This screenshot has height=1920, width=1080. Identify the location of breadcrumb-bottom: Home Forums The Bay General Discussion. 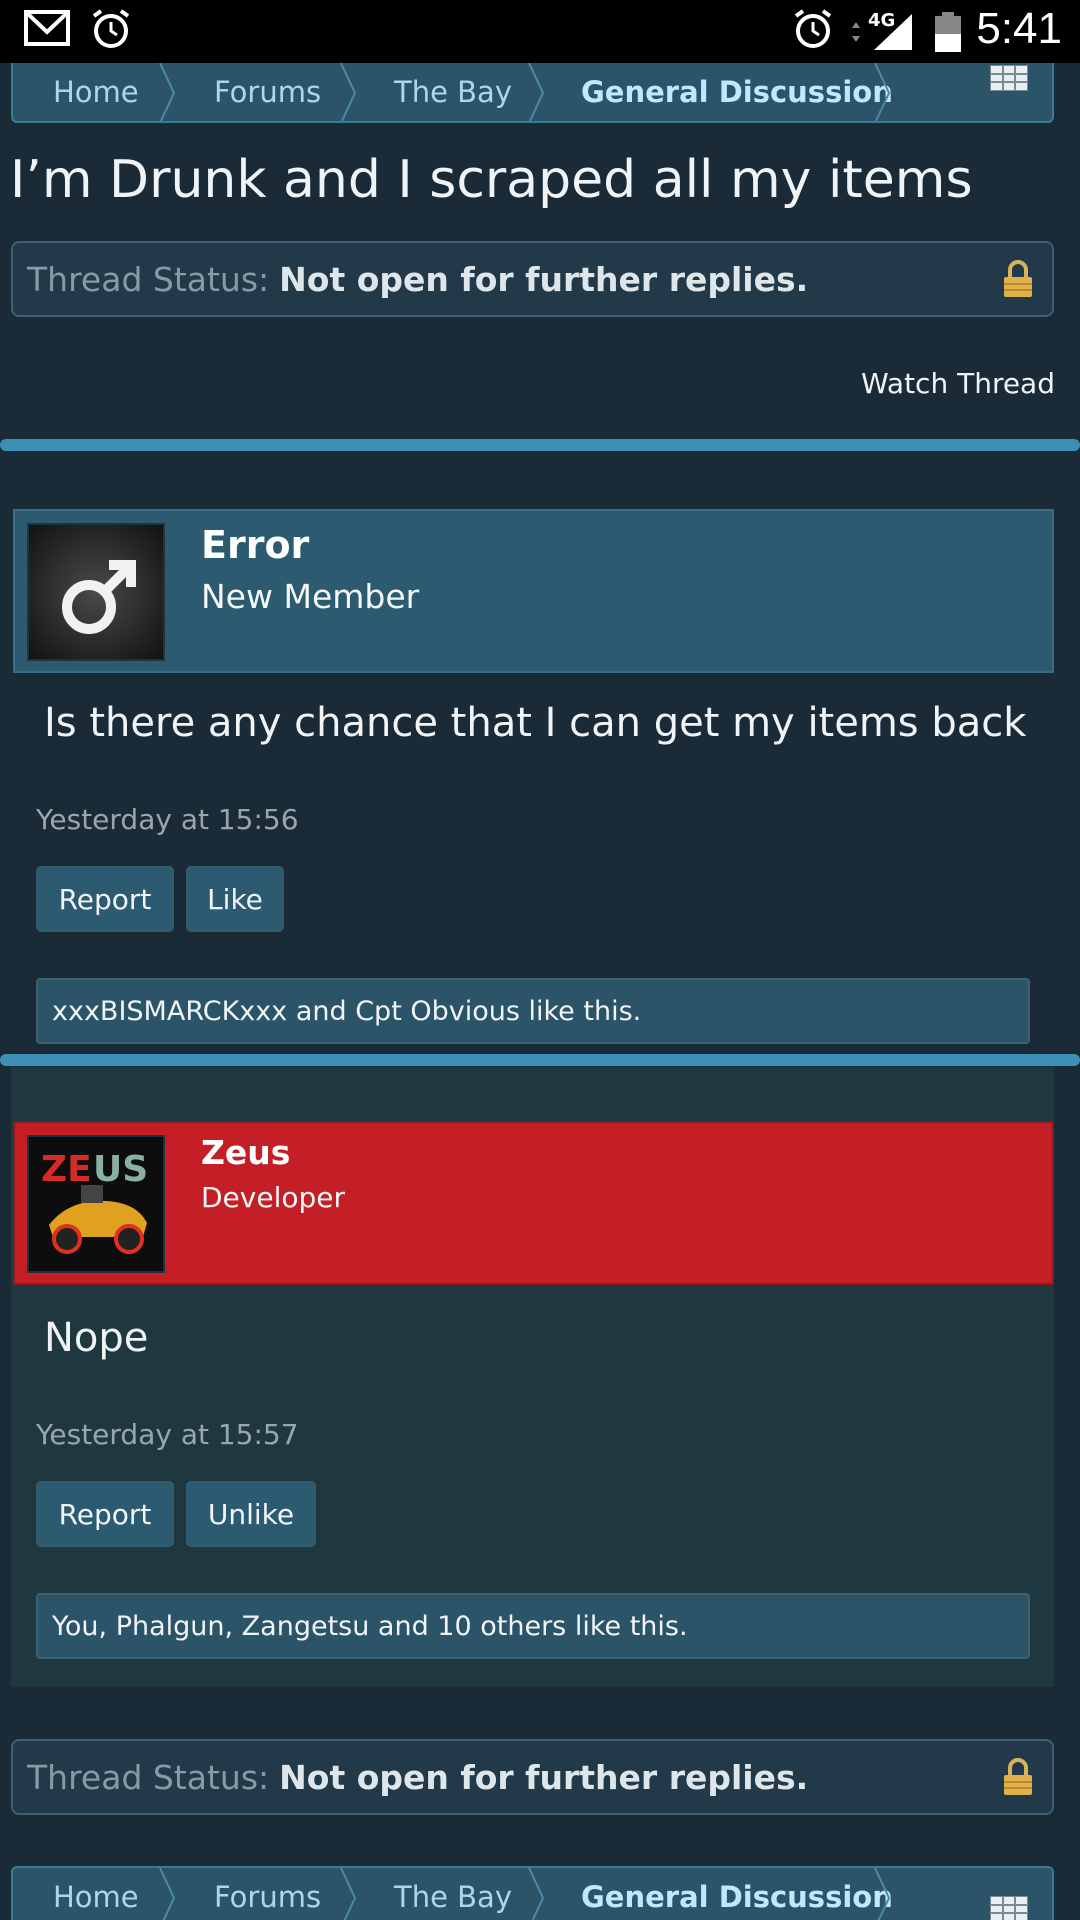
(532, 1893).